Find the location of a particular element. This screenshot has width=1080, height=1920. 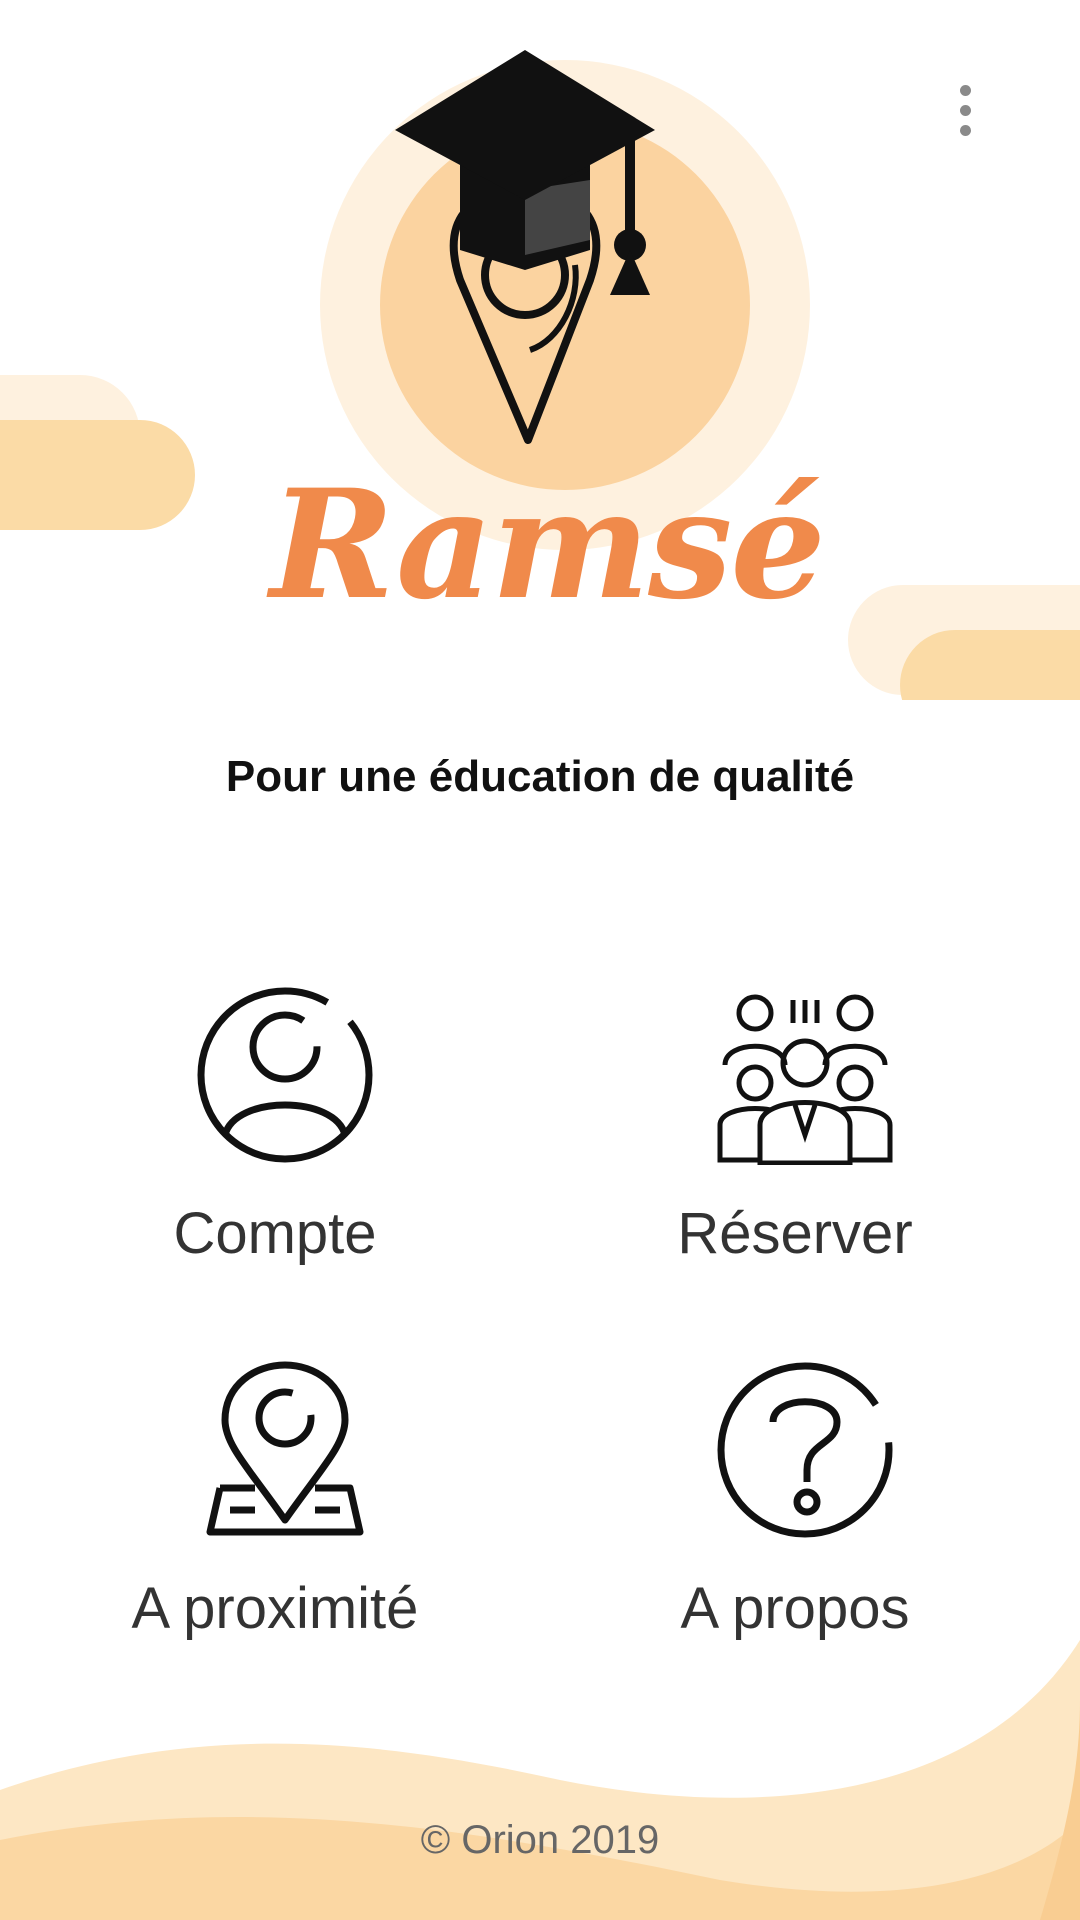

tile-compte-label: Compte is located at coordinates (275, 1233).